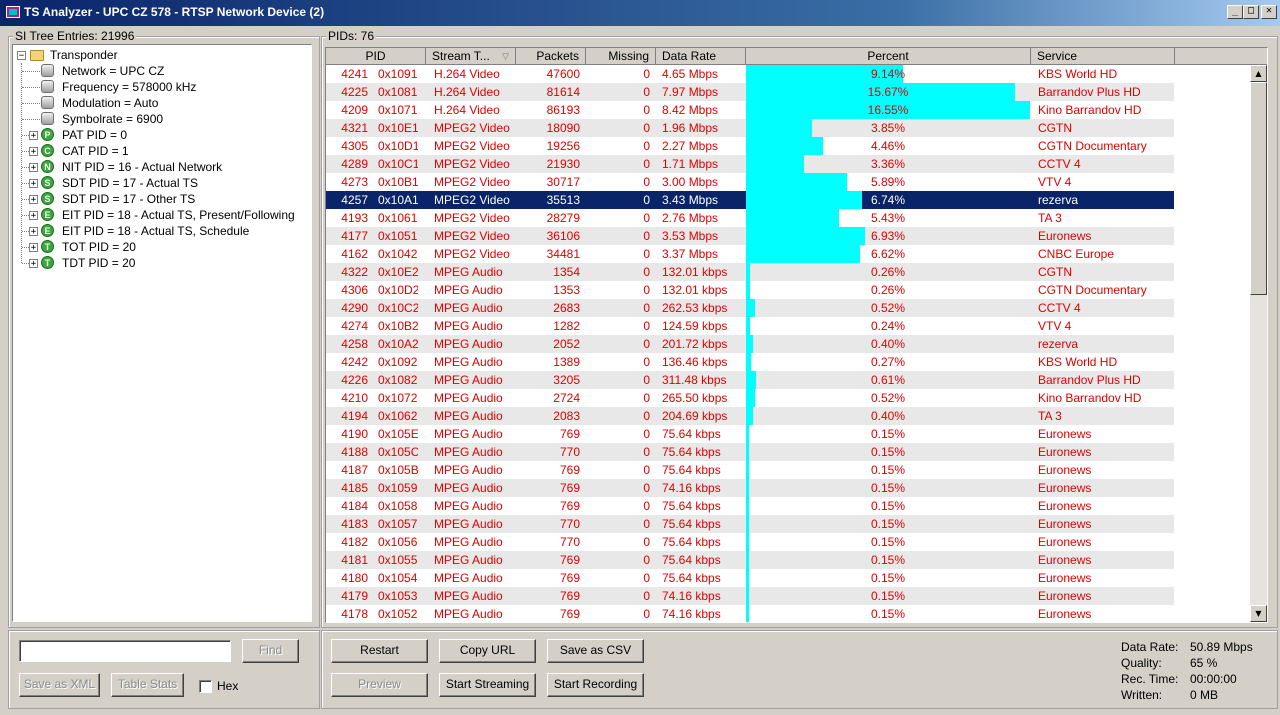 This screenshot has width=1280, height=715. What do you see at coordinates (1258, 613) in the screenshot?
I see `scroll-down-icon: ▼` at bounding box center [1258, 613].